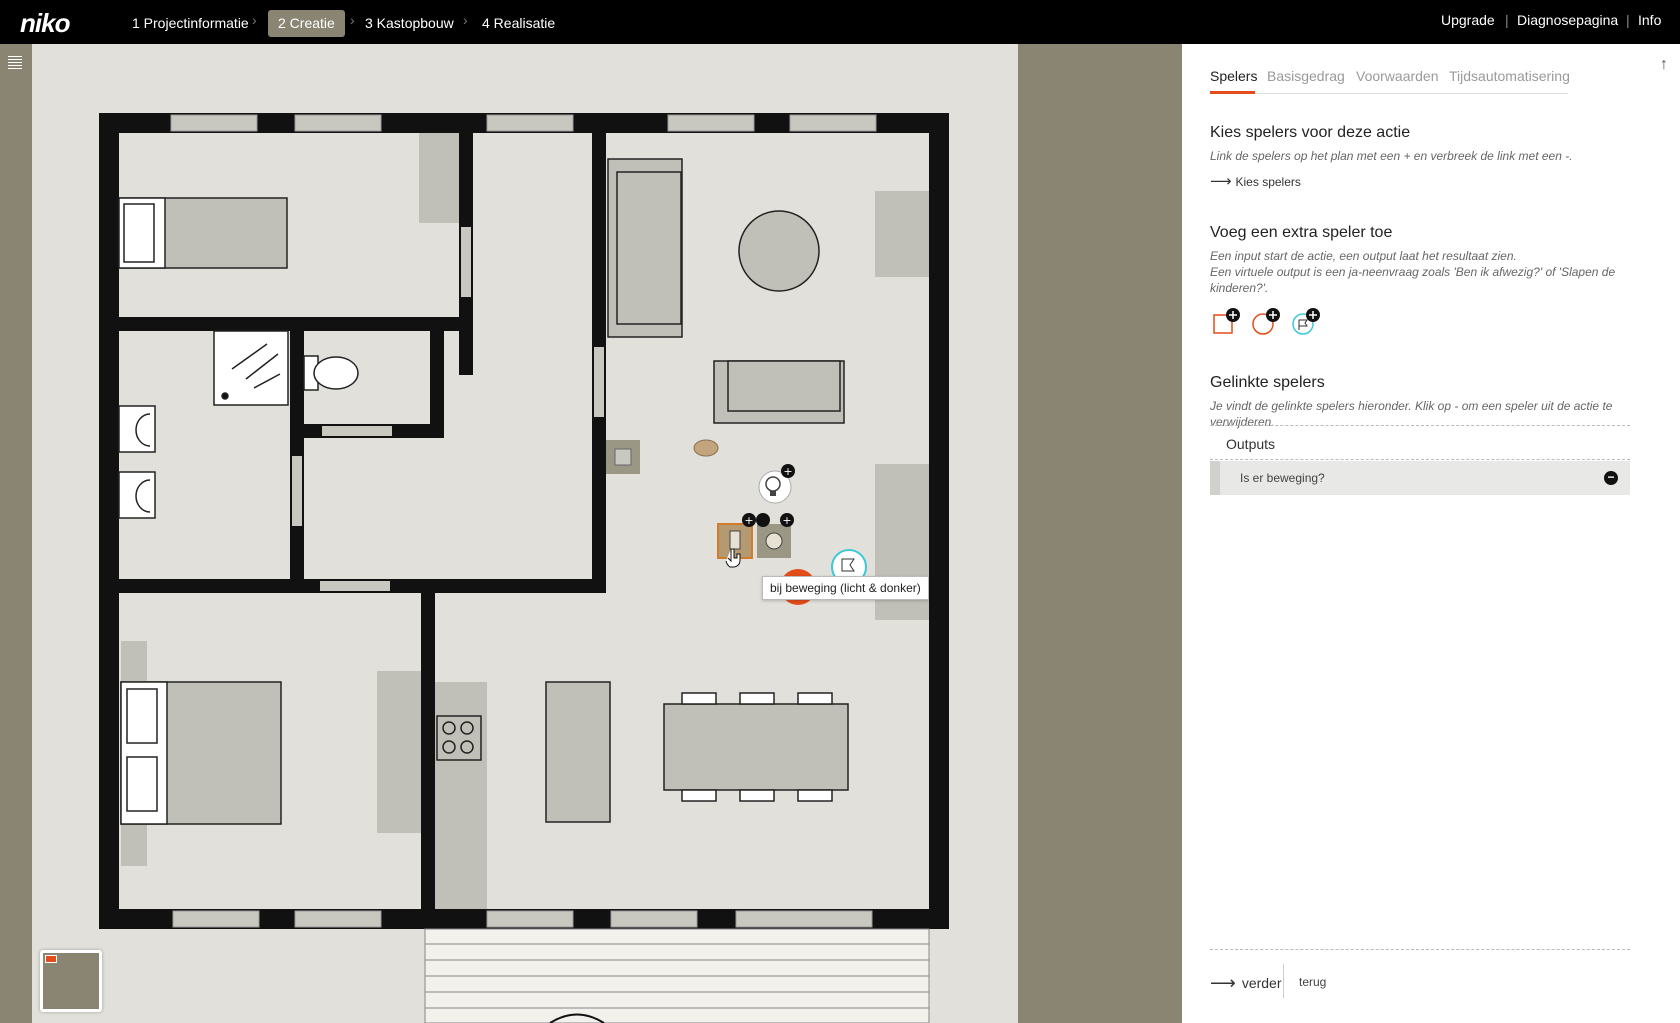 Image resolution: width=1680 pixels, height=1023 pixels. Describe the element at coordinates (1649, 20) in the screenshot. I see `info-link: Info` at that location.